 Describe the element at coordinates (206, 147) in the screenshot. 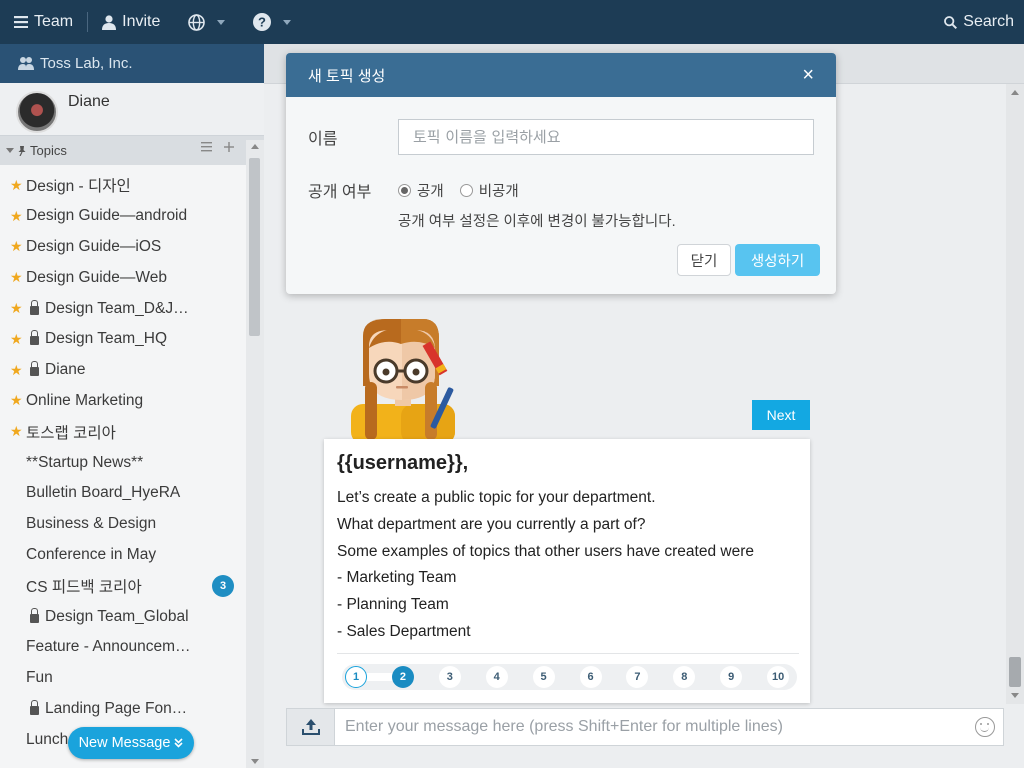

I see `list-icon` at that location.